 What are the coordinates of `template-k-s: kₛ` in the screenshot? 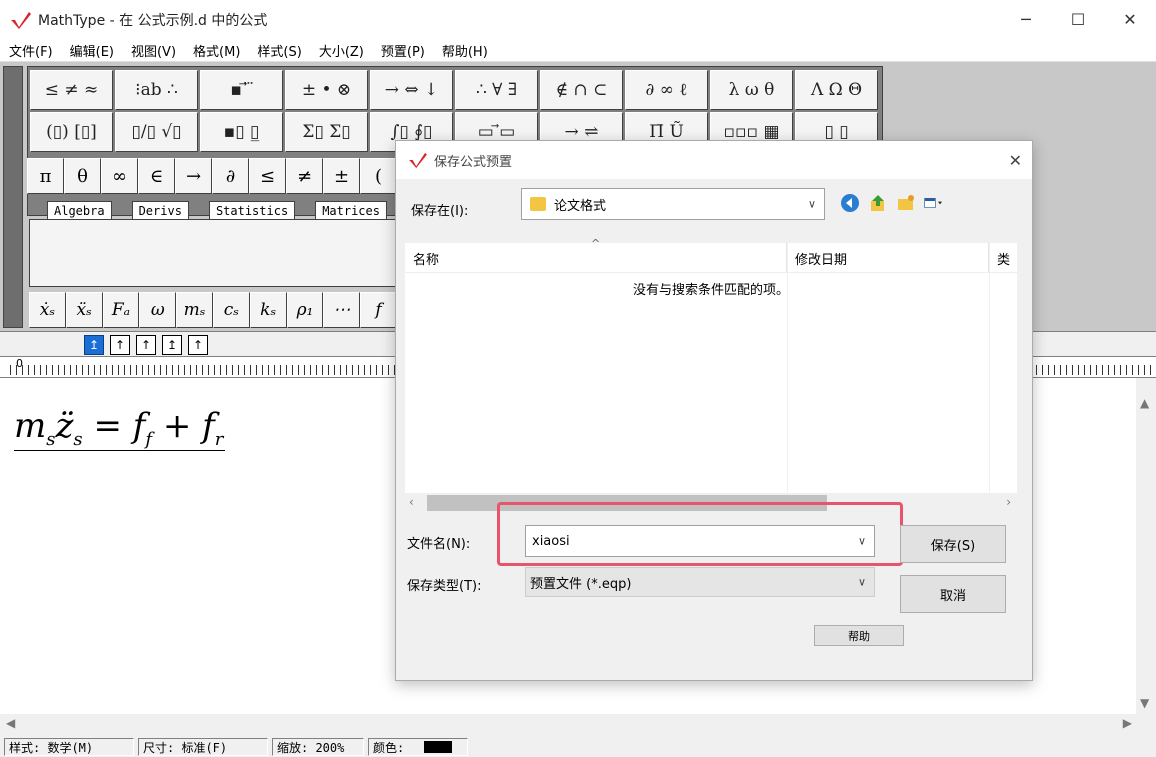 It's located at (268, 310).